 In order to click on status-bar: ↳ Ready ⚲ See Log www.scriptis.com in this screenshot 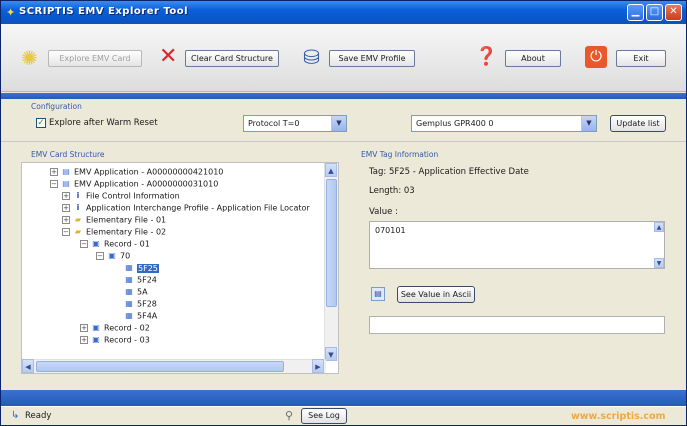, I will do `click(343, 415)`.